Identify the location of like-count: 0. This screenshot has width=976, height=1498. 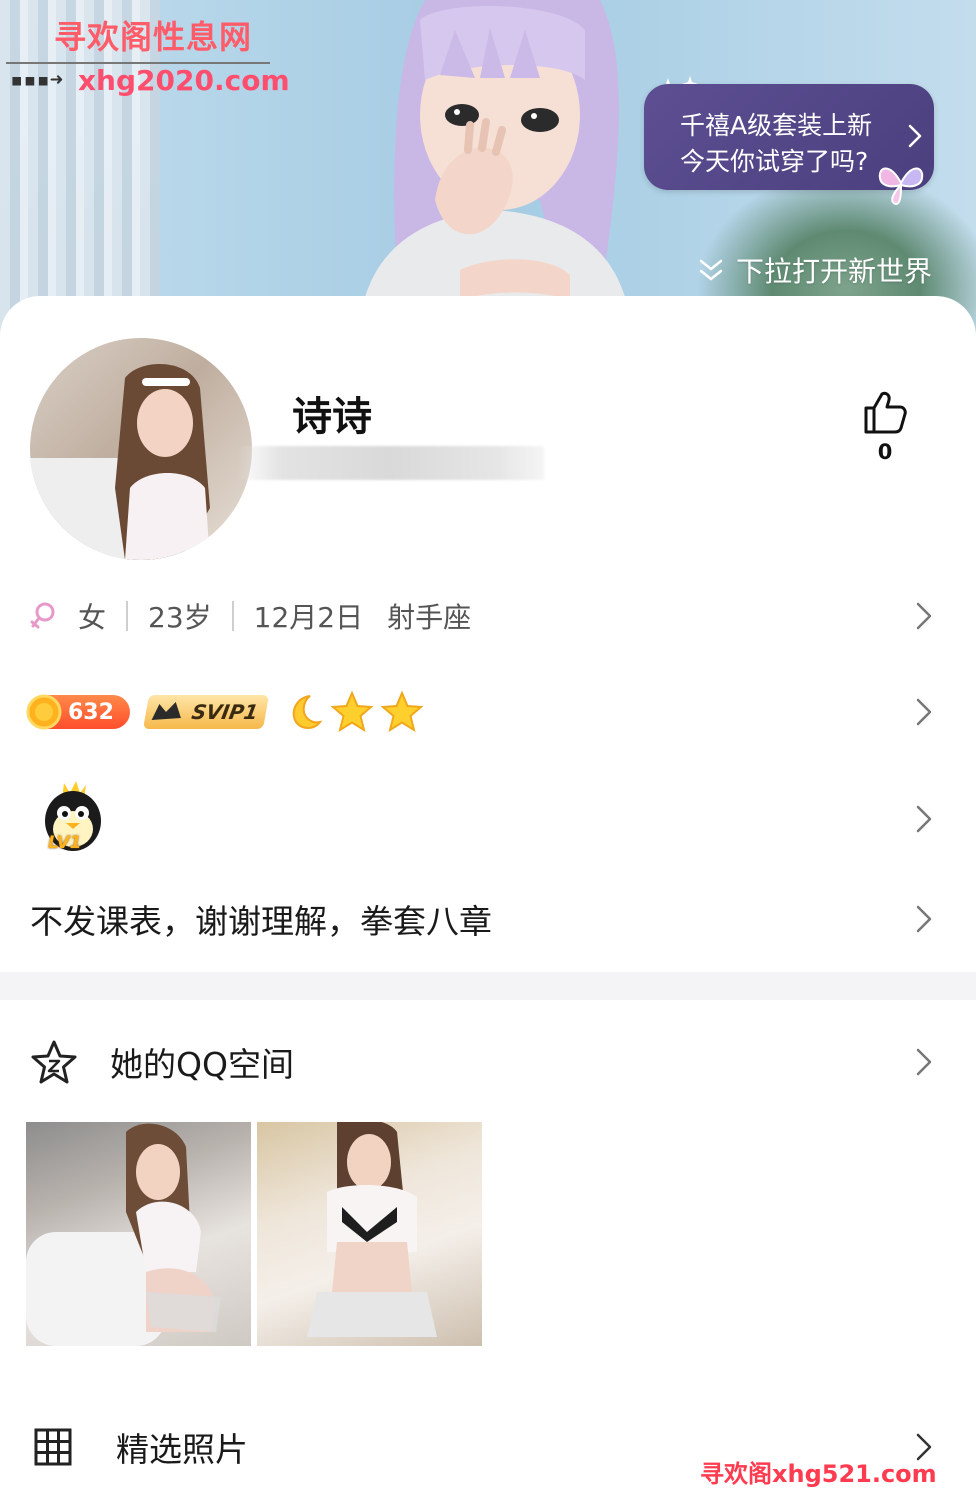
(885, 452).